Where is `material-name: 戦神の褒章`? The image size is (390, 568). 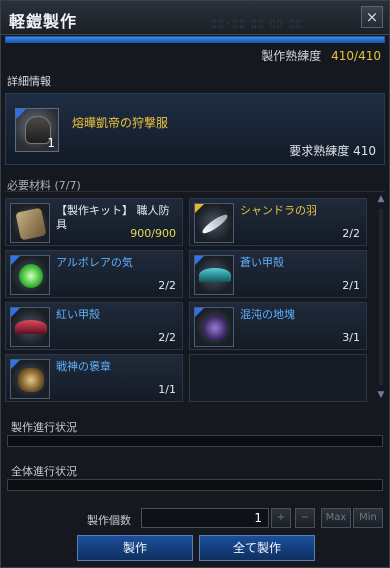 material-name: 戦神の褒章 is located at coordinates (83, 366).